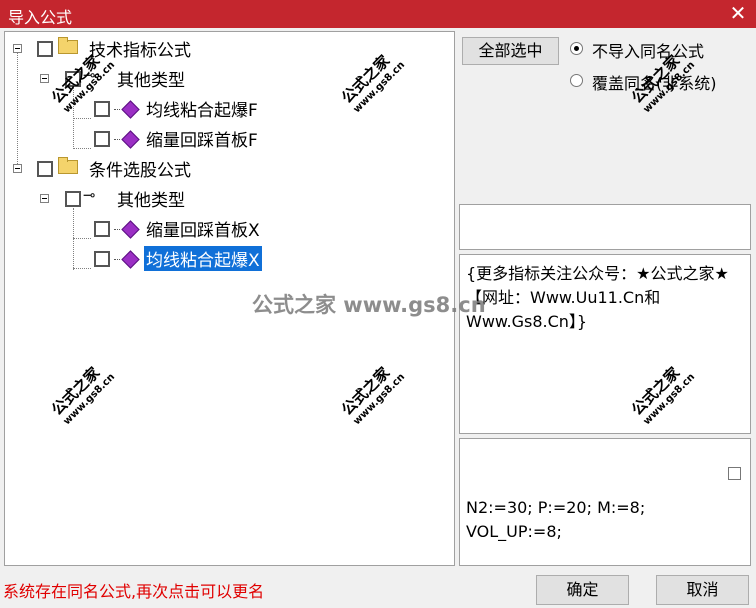  I want to click on group2-checkbox, so click(45, 169).